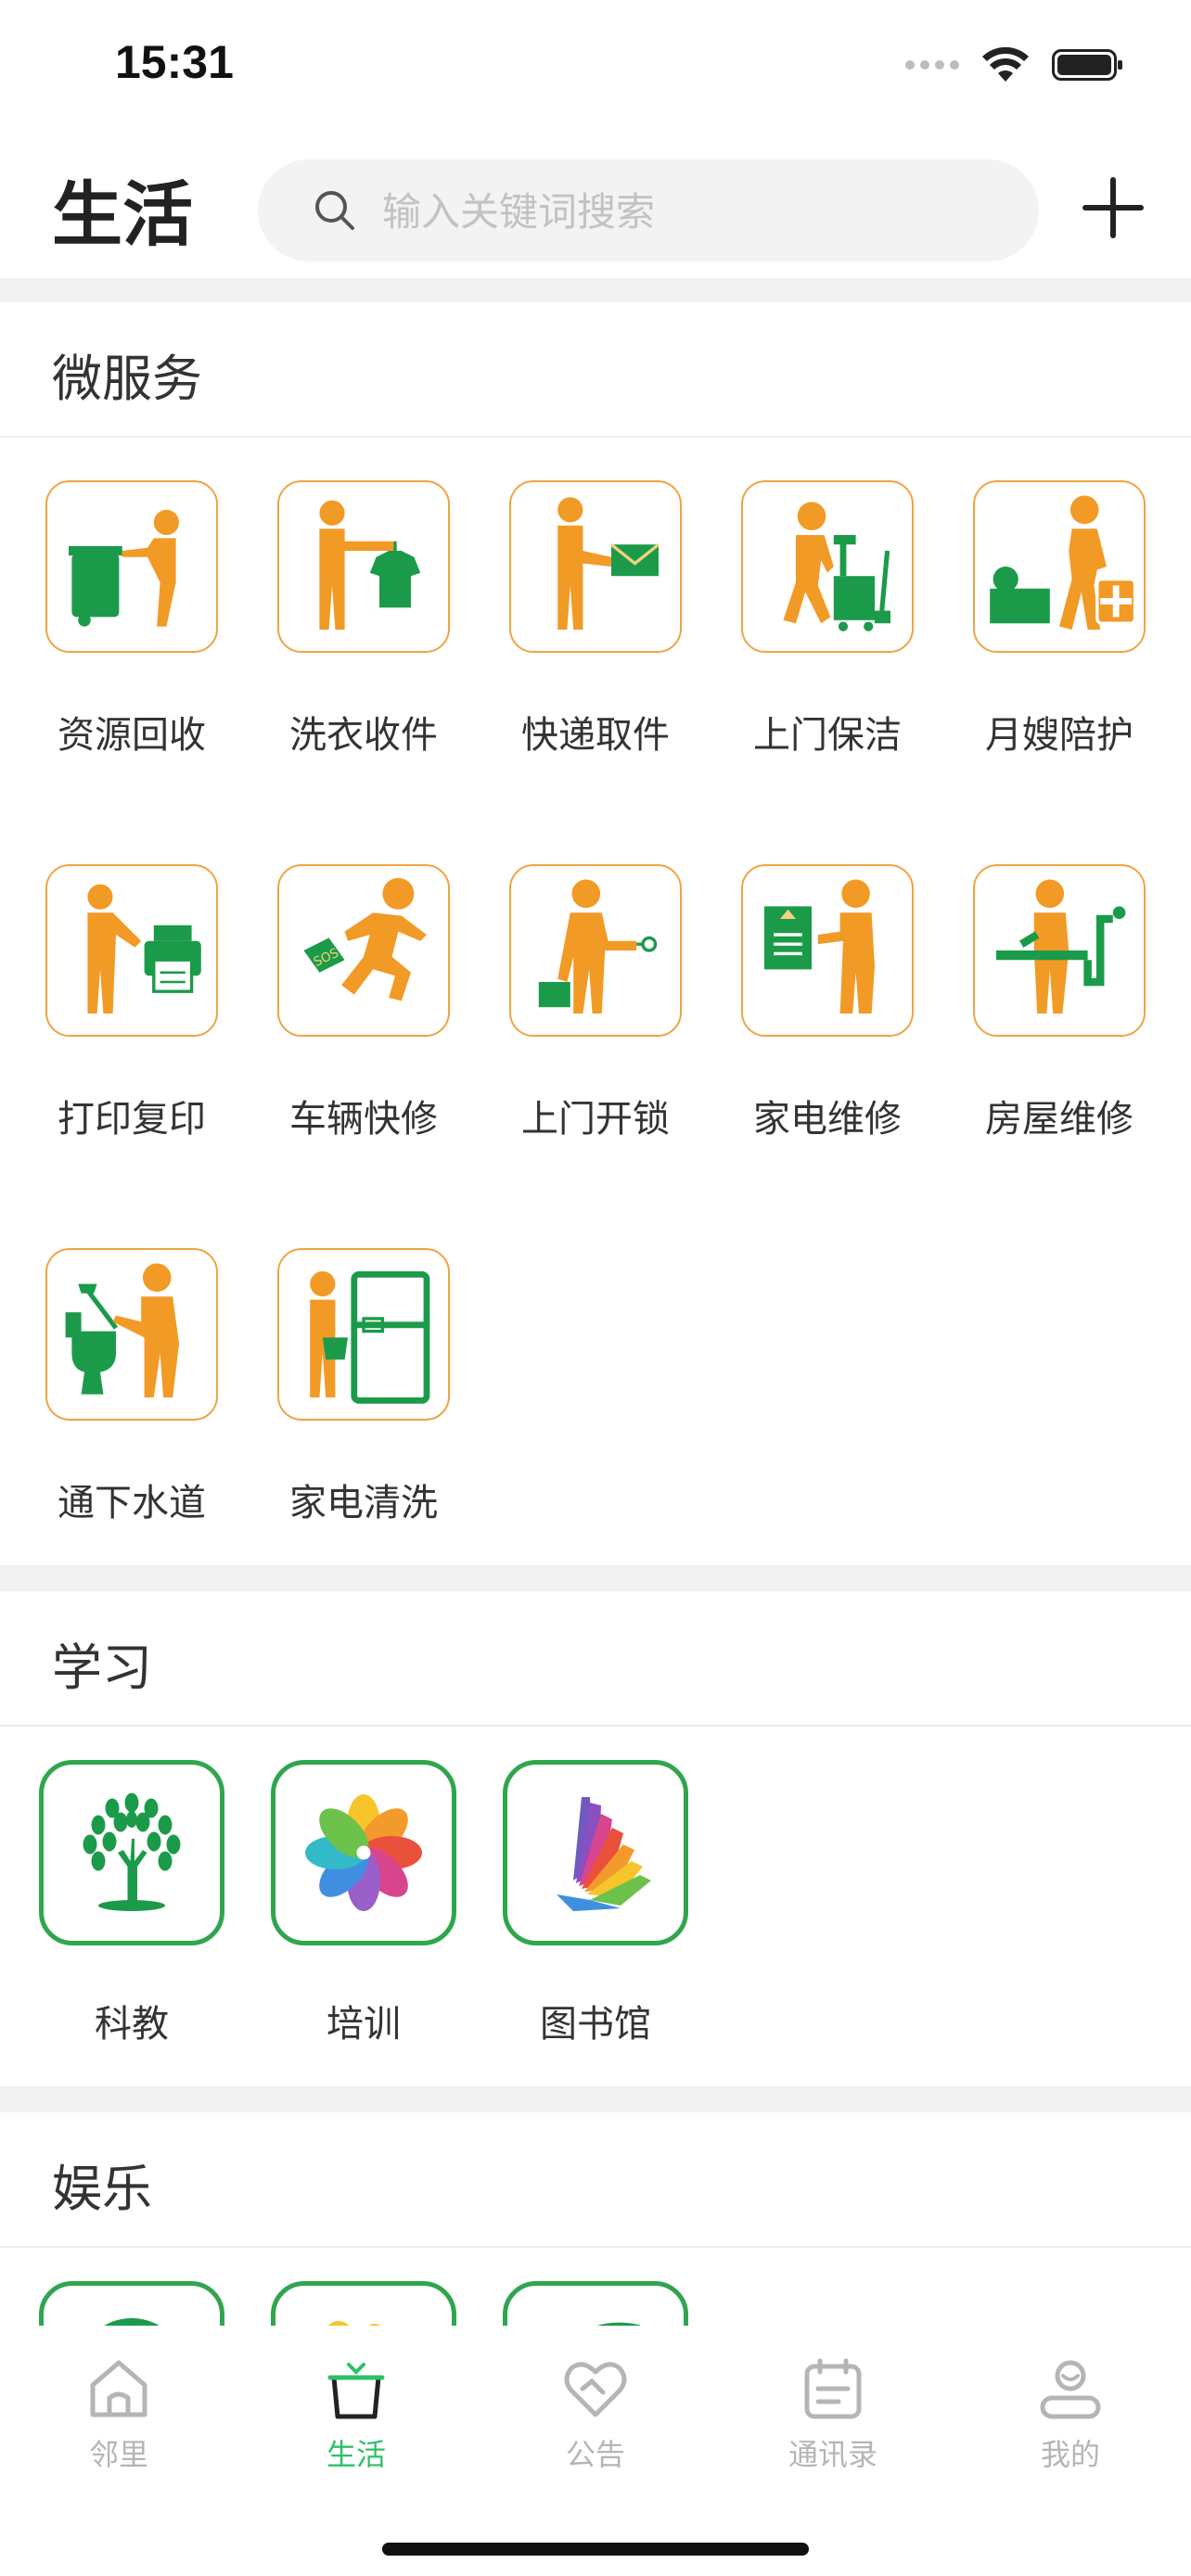 The width and height of the screenshot is (1191, 2576). What do you see at coordinates (595, 2180) in the screenshot?
I see `section-header: 娱乐` at bounding box center [595, 2180].